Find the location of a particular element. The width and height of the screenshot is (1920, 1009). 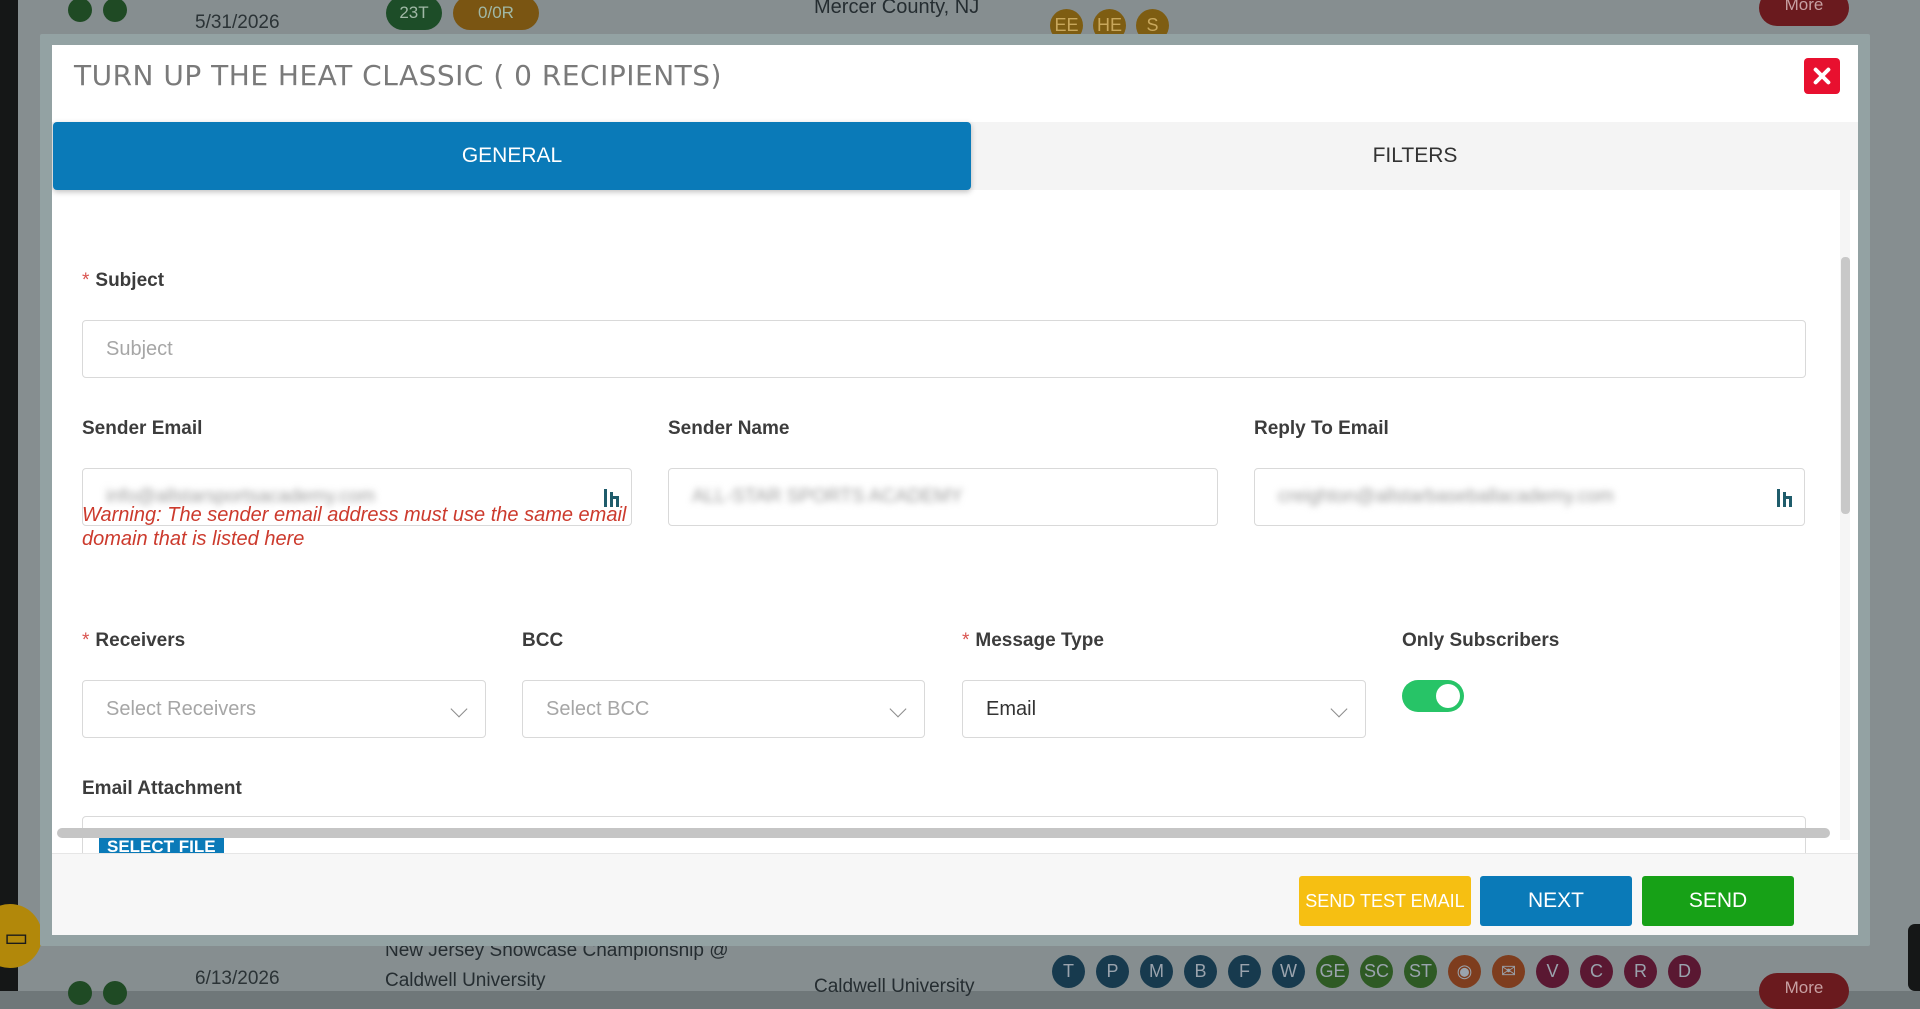

background-left-bar is located at coordinates (9, 495).